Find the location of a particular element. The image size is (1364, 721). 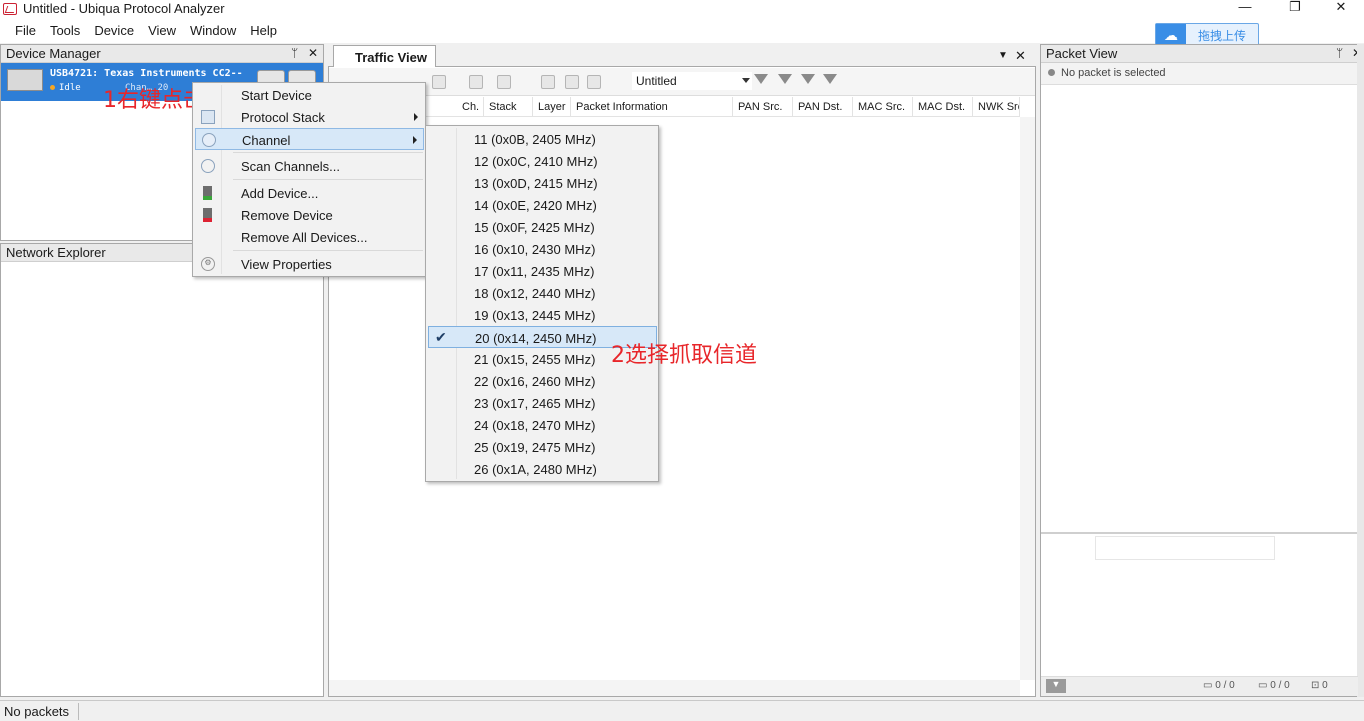

channel-item-11: 11 (0x0B, 2405 MHz) is located at coordinates (542, 139).